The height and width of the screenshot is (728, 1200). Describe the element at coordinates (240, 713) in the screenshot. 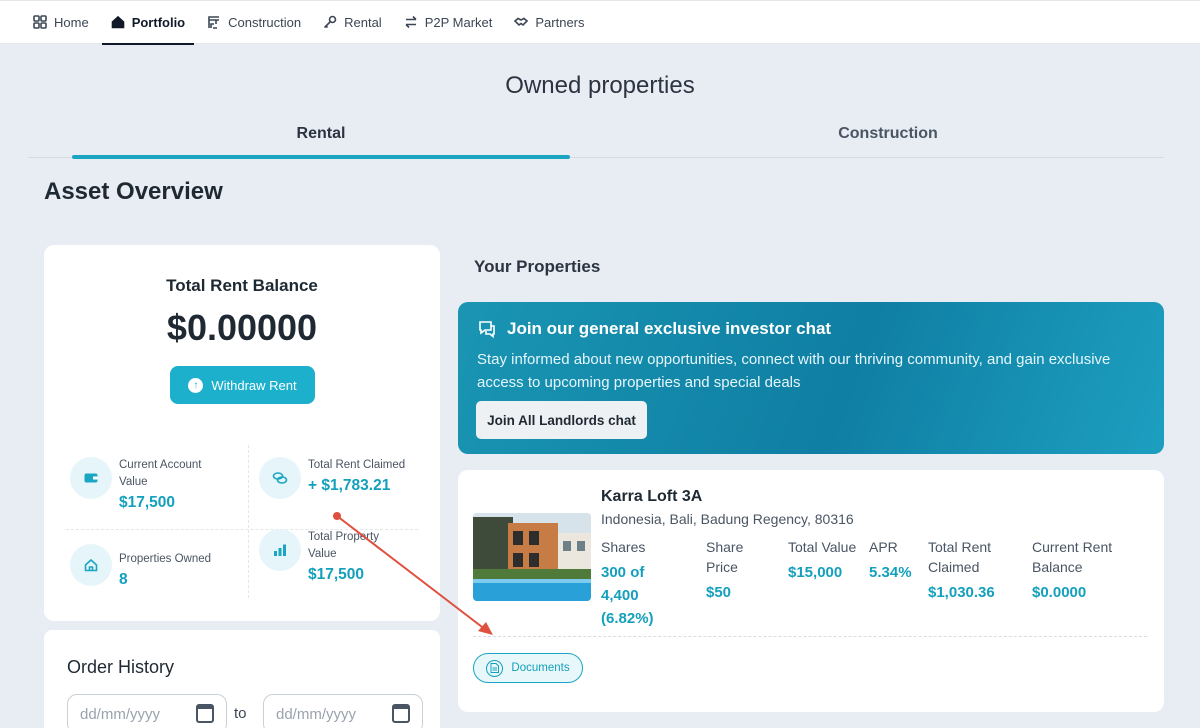

I see `date-range-to-label: to` at that location.